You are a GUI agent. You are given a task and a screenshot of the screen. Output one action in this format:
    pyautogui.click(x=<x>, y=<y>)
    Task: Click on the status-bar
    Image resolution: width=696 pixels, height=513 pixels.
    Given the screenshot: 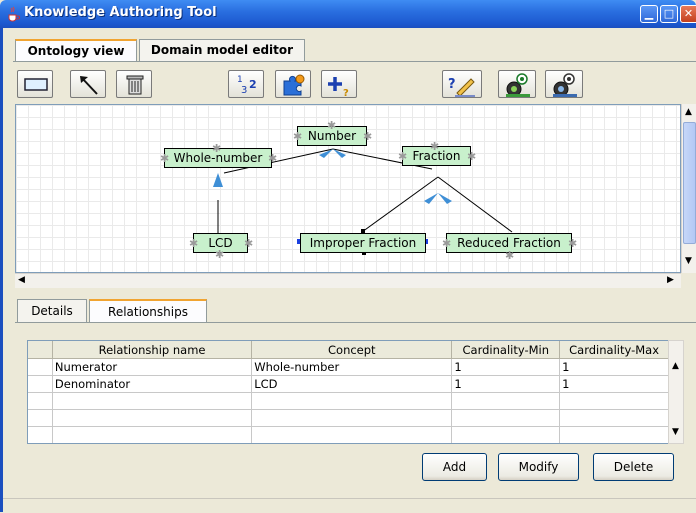 What is the action you would take?
    pyautogui.click(x=349, y=505)
    